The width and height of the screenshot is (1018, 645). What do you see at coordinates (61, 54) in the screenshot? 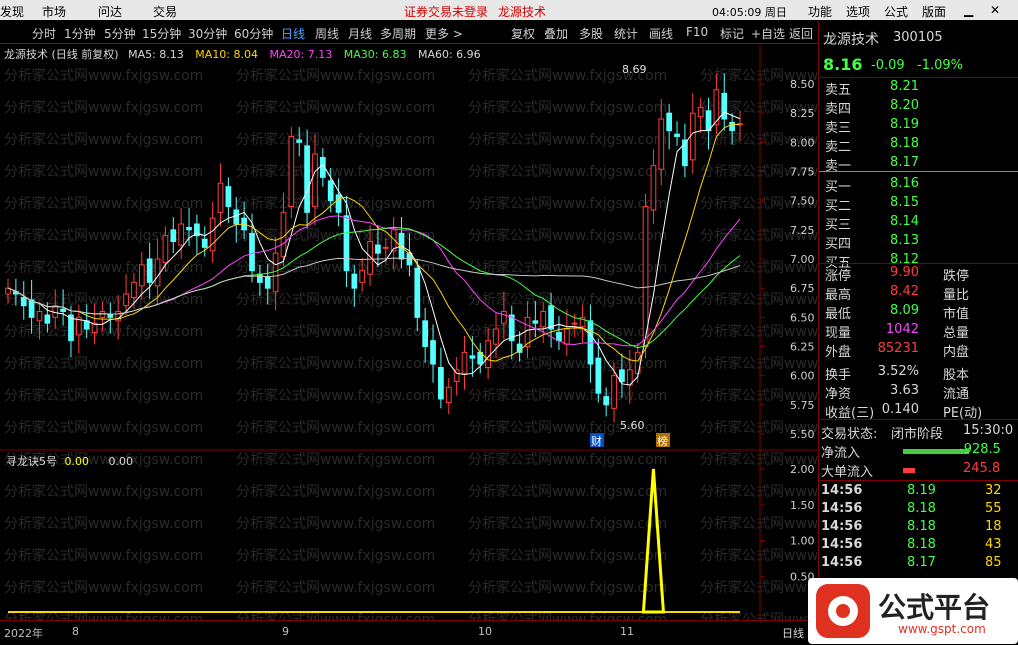
I see `legend-title: 龙源技术 (日线 前复权)` at bounding box center [61, 54].